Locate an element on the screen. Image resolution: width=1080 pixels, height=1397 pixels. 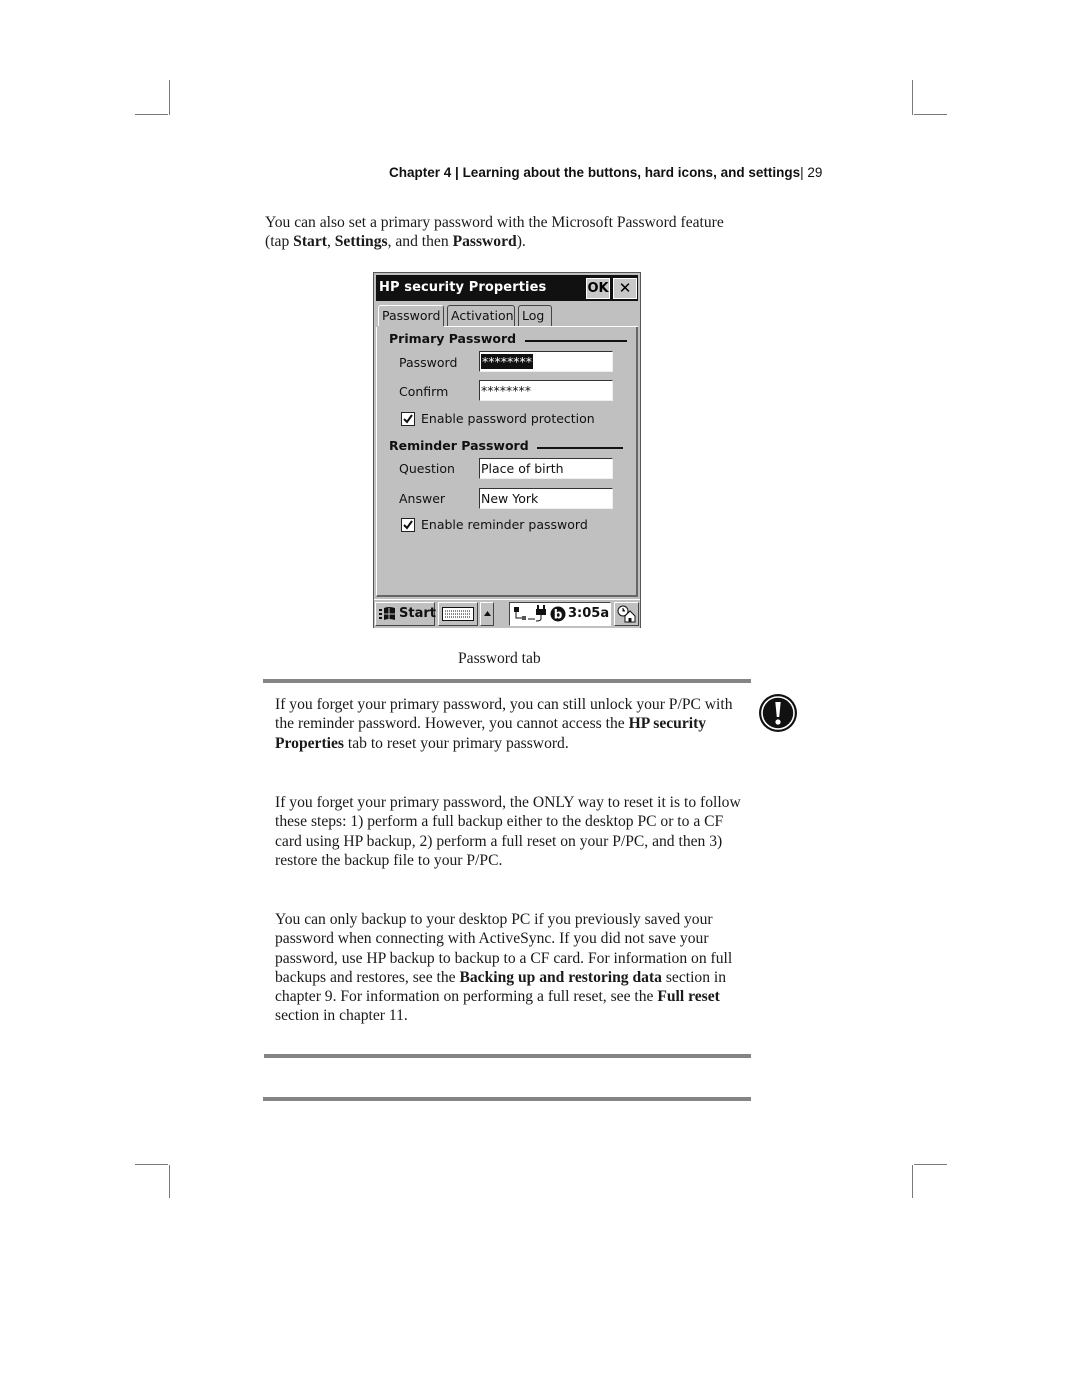
intro-text: ). is located at coordinates (521, 242).